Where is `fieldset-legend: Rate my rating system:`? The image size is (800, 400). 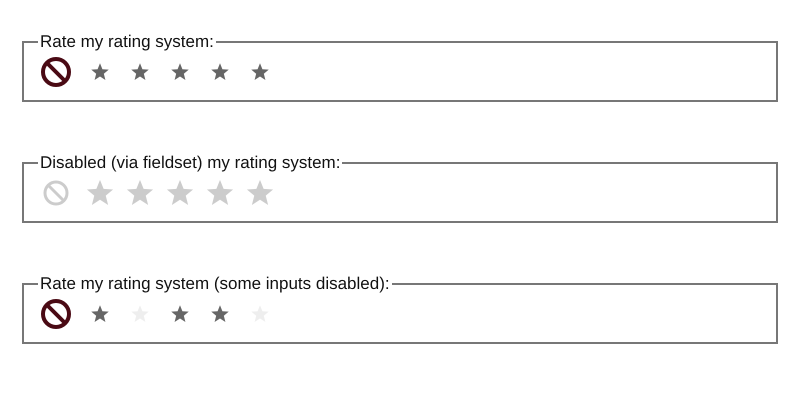
fieldset-legend: Rate my rating system: is located at coordinates (127, 42).